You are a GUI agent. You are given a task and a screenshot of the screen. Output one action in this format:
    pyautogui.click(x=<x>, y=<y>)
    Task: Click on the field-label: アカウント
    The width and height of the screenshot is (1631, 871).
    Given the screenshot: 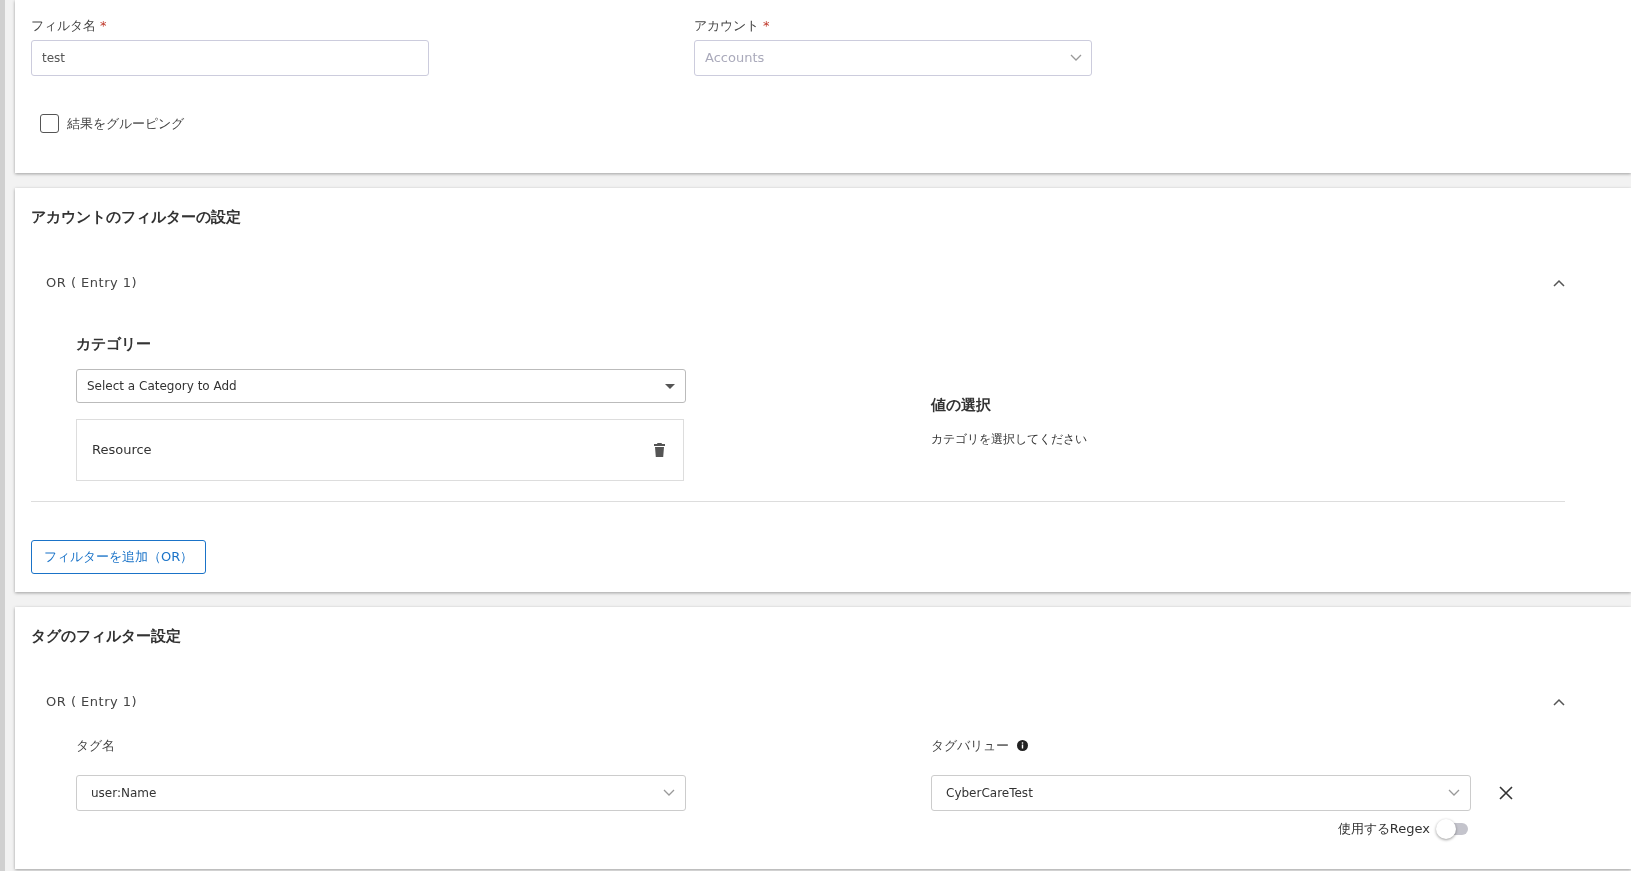 What is the action you would take?
    pyautogui.click(x=726, y=26)
    